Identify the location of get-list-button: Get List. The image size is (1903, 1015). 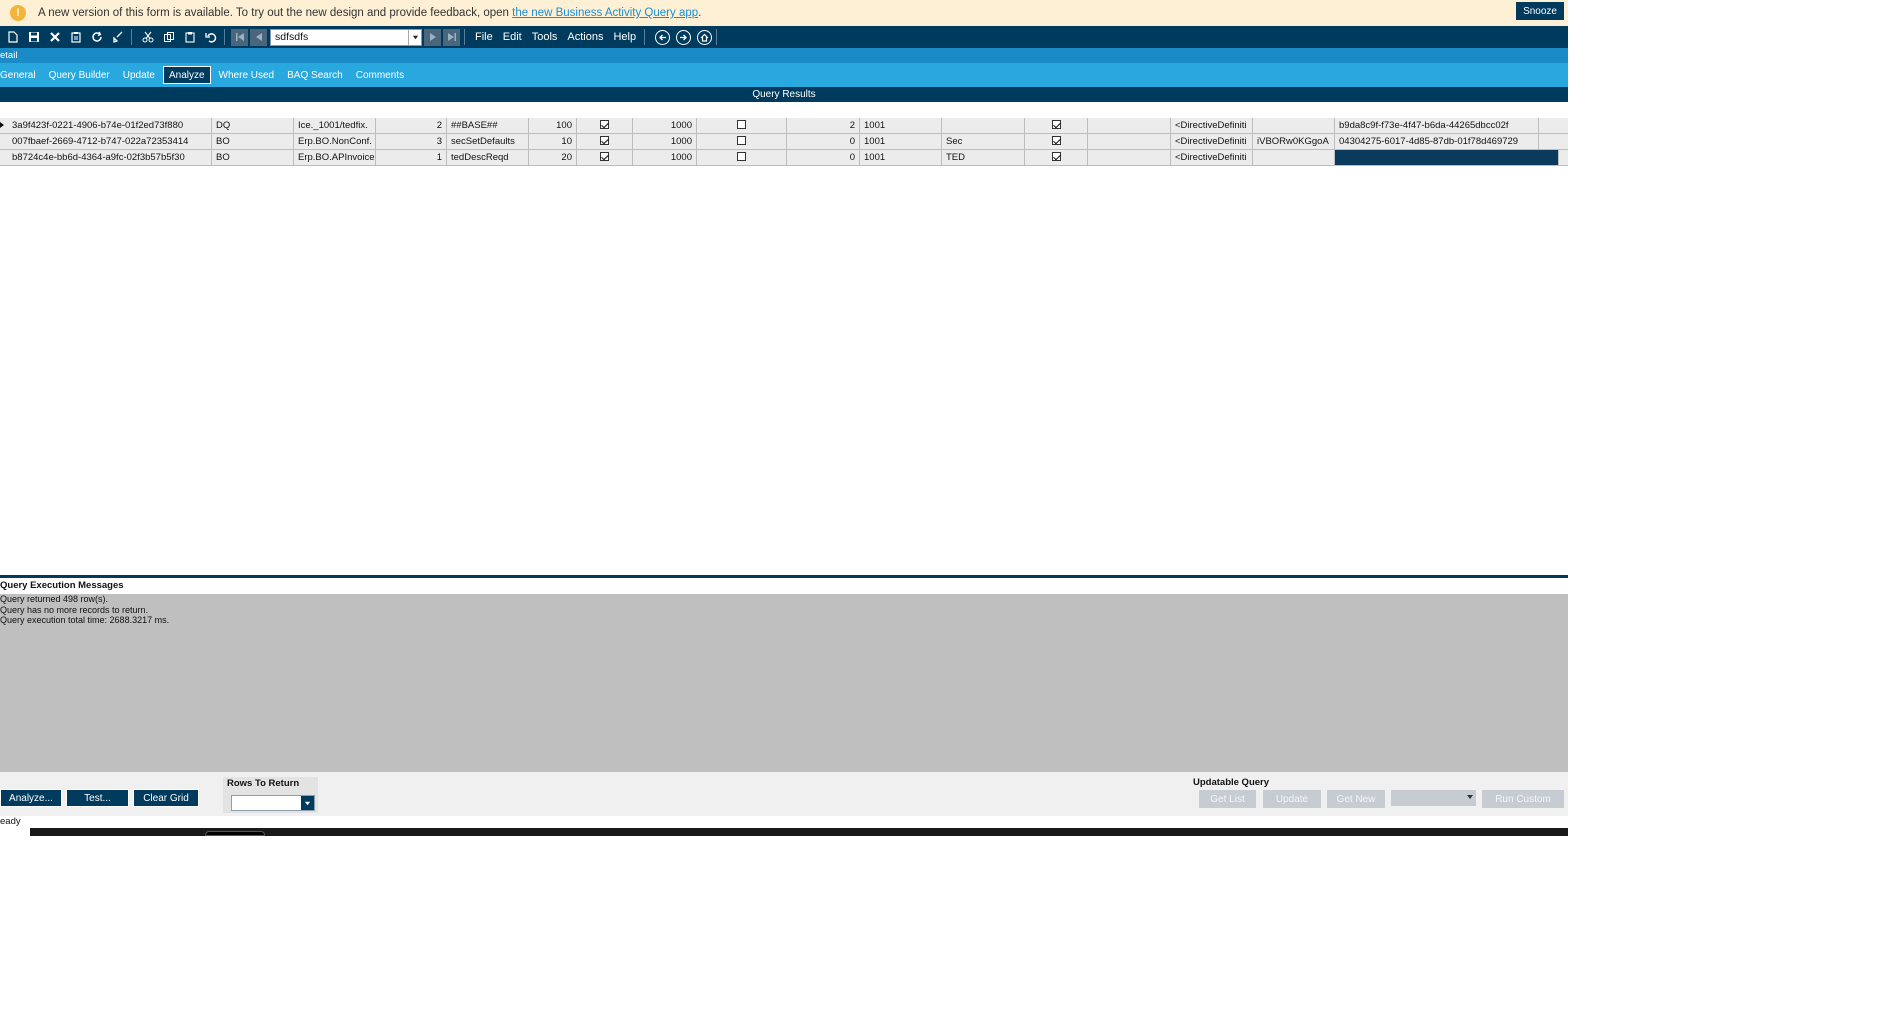
(1227, 799).